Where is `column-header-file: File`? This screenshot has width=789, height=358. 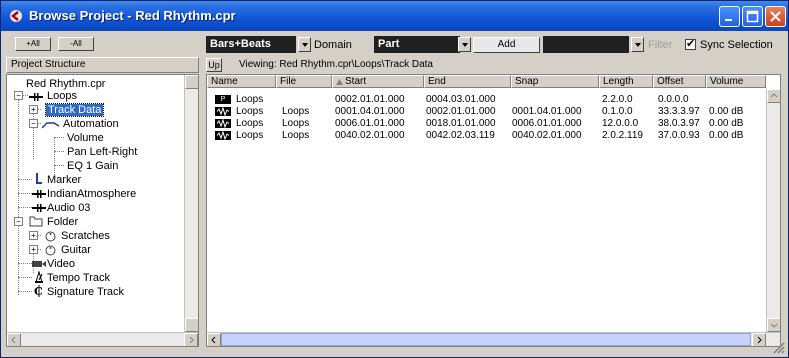 column-header-file: File is located at coordinates (304, 81).